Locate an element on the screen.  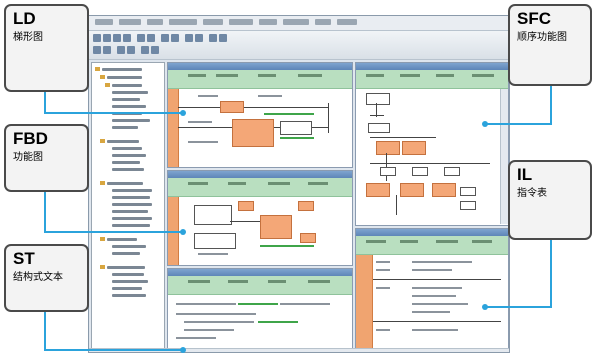
st-callout-title: ST is located at coordinates (24, 258).